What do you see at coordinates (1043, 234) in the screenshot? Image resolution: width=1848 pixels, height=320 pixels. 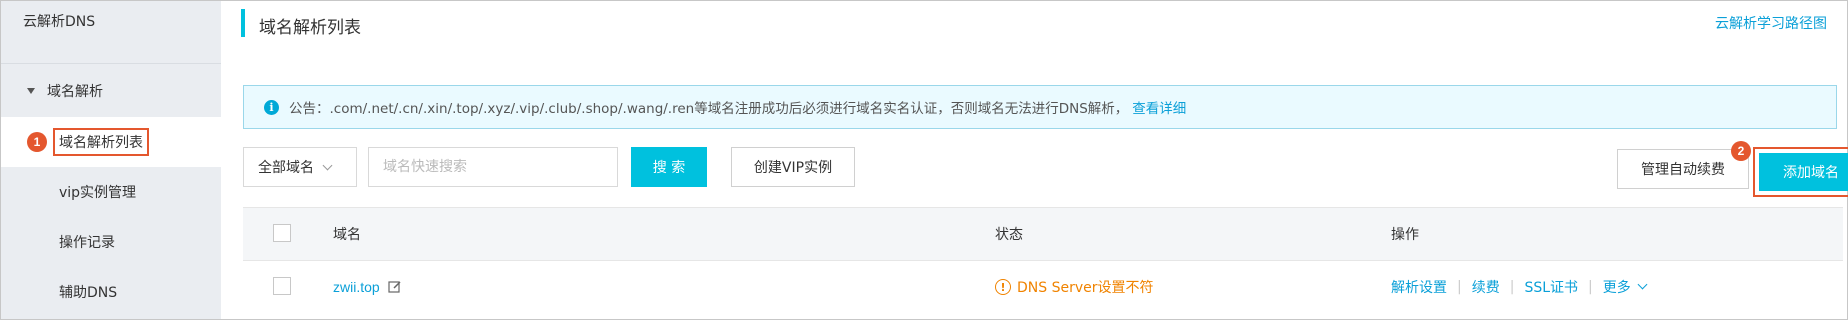 I see `table-header: 域名 状态 操作` at bounding box center [1043, 234].